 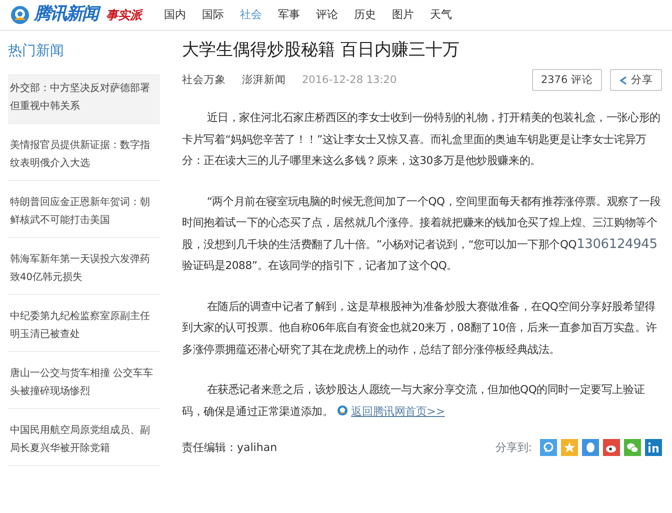 I want to click on penguin-share-icon, so click(x=590, y=447).